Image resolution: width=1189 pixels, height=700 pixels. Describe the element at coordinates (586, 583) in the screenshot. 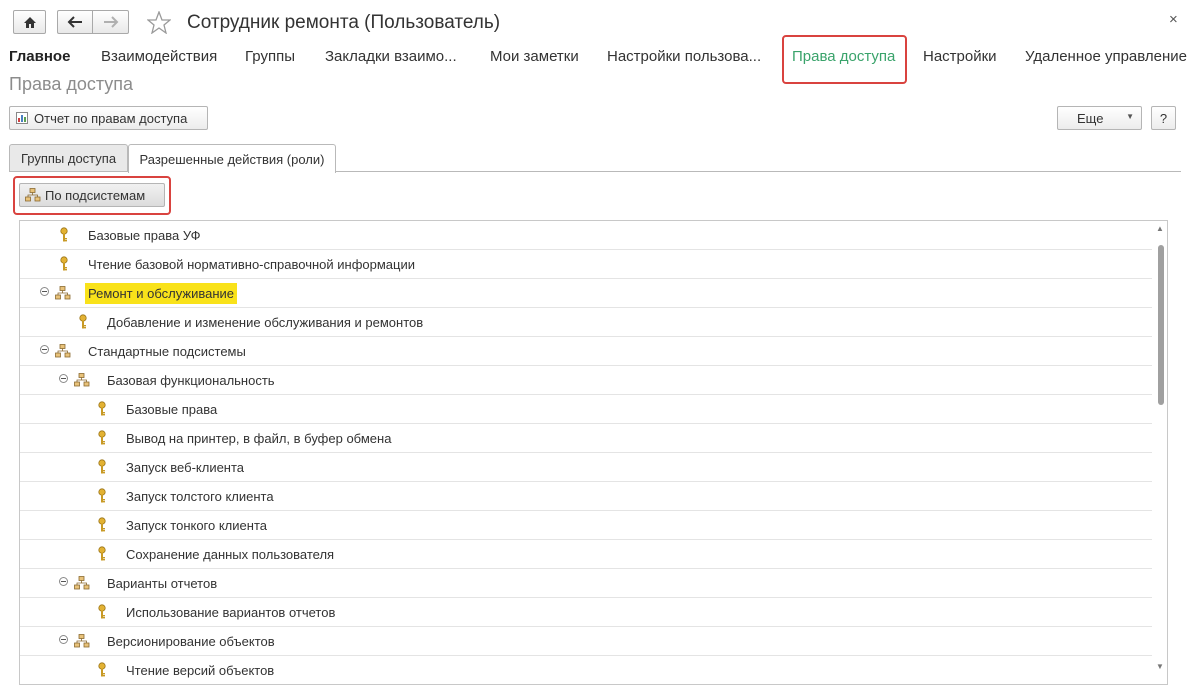

I see `tree-row: Варианты отчетов` at that location.